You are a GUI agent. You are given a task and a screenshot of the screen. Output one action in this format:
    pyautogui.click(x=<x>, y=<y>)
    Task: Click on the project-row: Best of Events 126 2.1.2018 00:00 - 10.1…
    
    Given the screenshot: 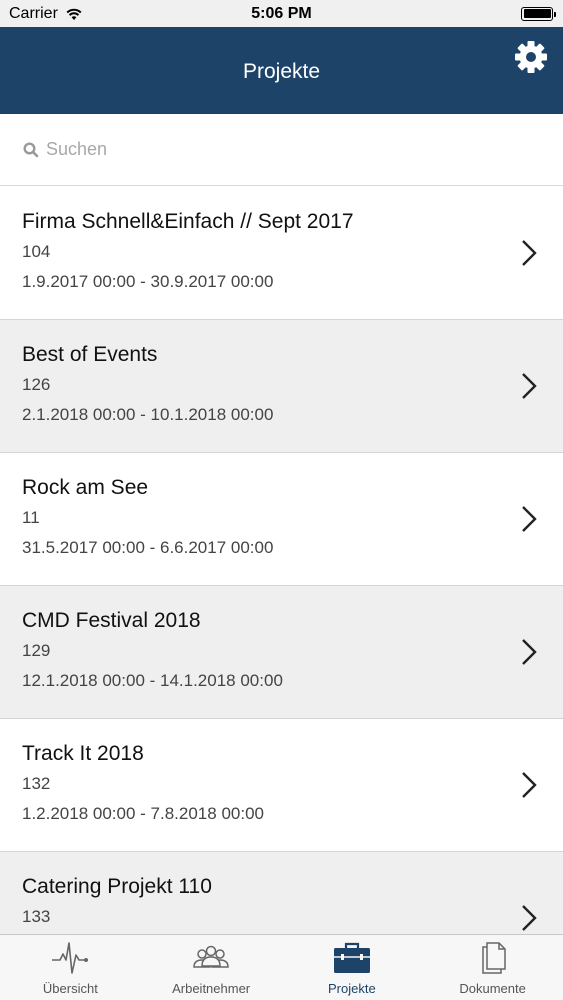 What is the action you would take?
    pyautogui.click(x=281, y=386)
    